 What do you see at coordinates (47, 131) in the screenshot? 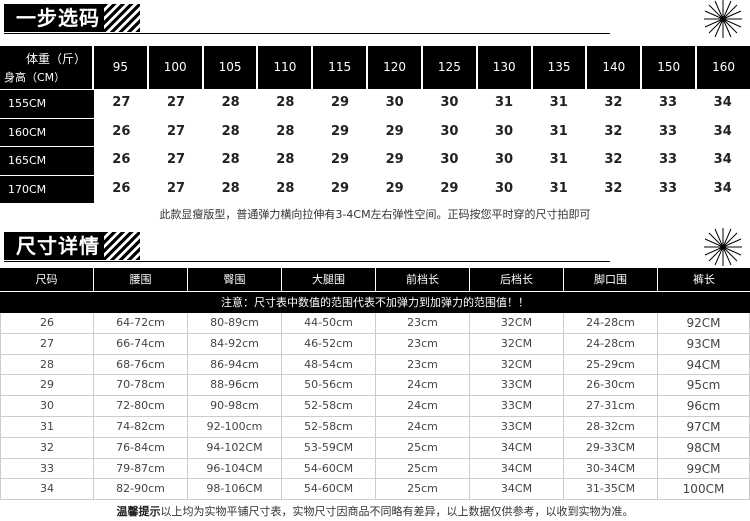
I see `height-header-cell: 160CM` at bounding box center [47, 131].